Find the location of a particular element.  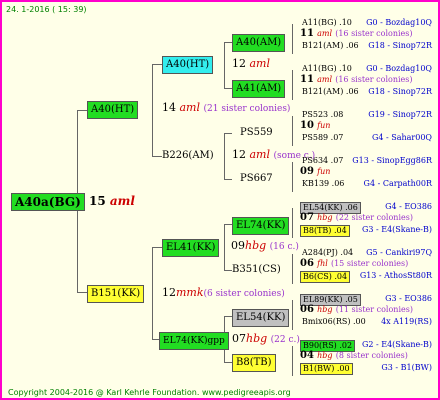

g4-6-mid-sib: (11 sister colonies) is located at coordinates (374, 309).